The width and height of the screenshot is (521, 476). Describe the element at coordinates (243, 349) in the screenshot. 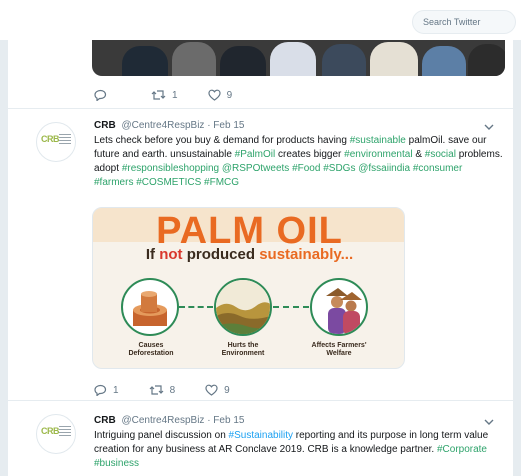

I see `caption-environment: Hurts the Environment` at that location.